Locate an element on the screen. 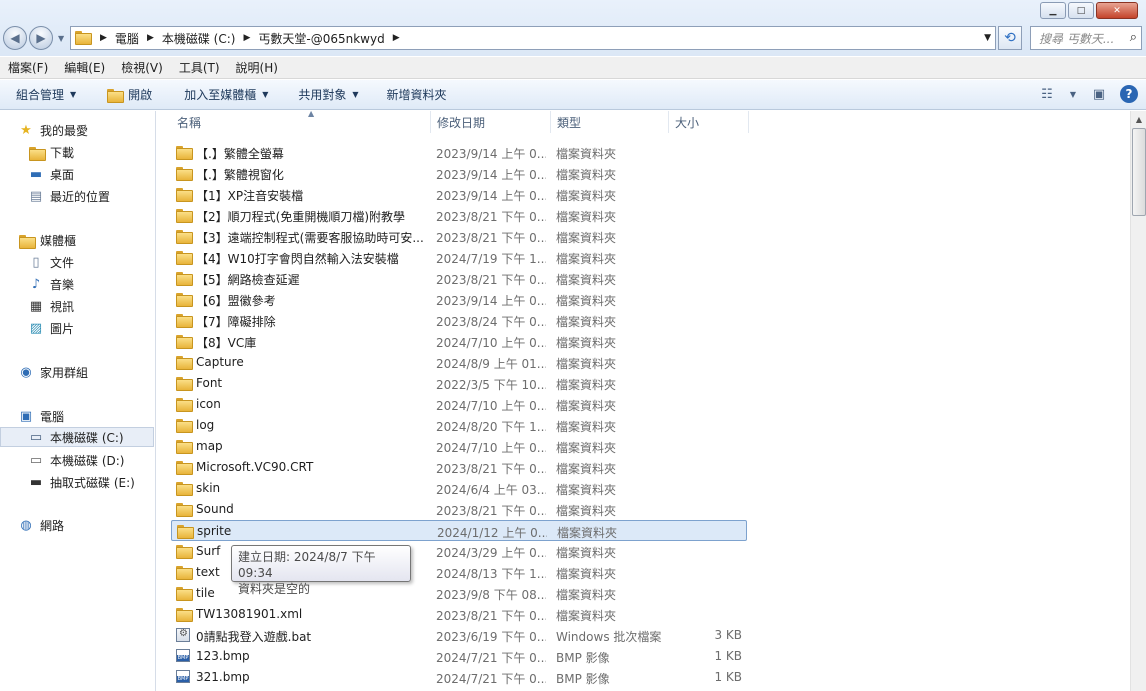  sidebar-item-libraries: 媒體櫃 is located at coordinates (47, 240).